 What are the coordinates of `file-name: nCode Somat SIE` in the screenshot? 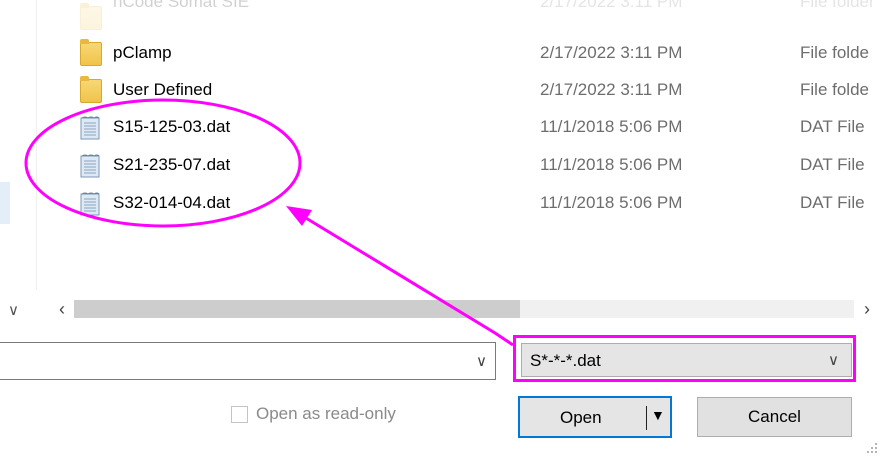 It's located at (181, 5).